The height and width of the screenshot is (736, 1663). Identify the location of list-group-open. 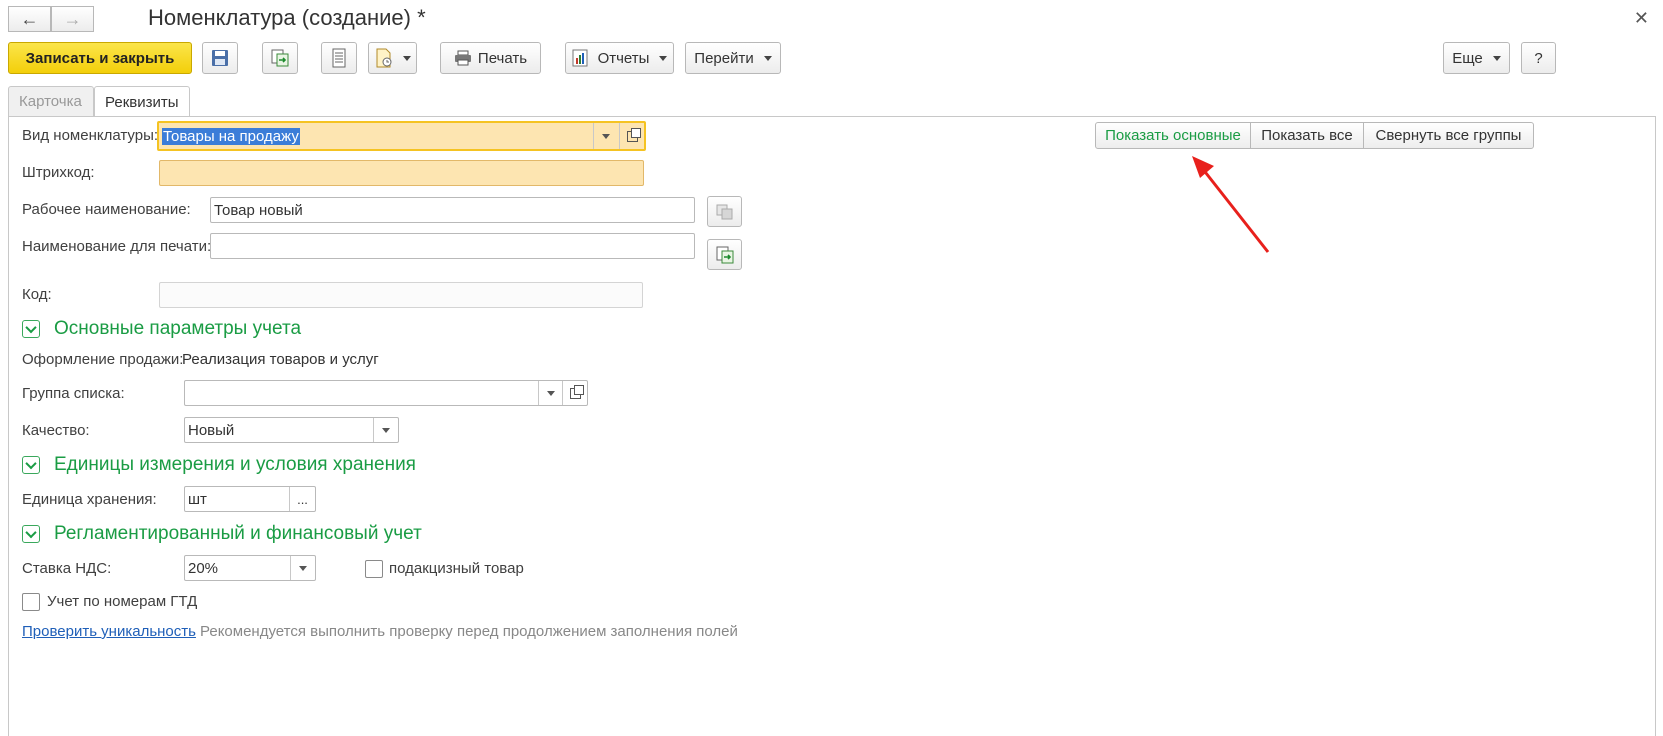
(574, 393).